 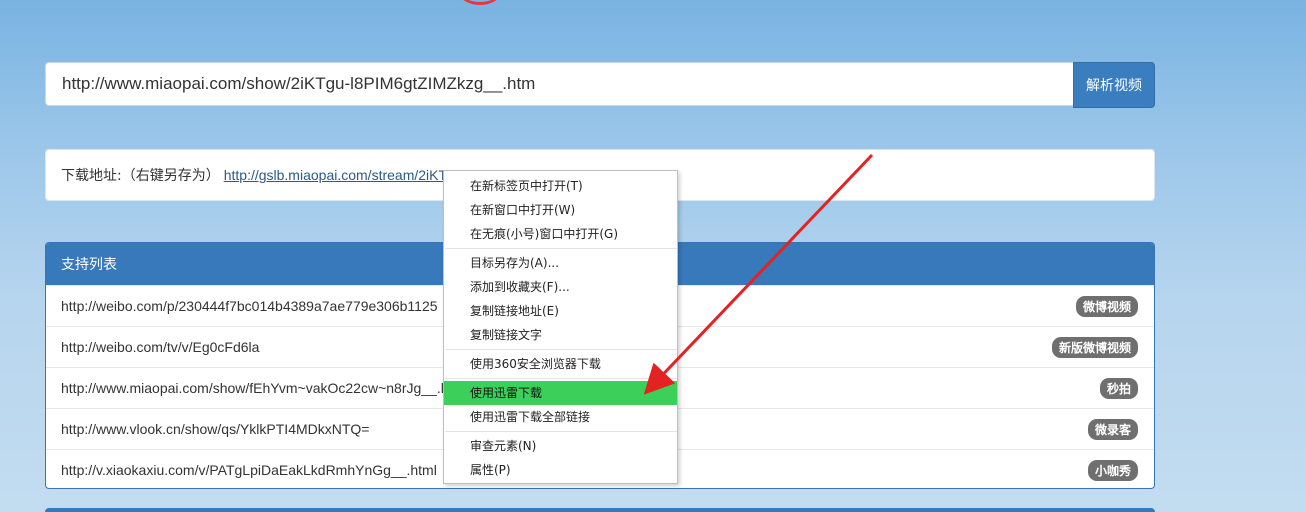 I want to click on menu-download-360: 使用360安全浏览器下载, so click(x=560, y=364).